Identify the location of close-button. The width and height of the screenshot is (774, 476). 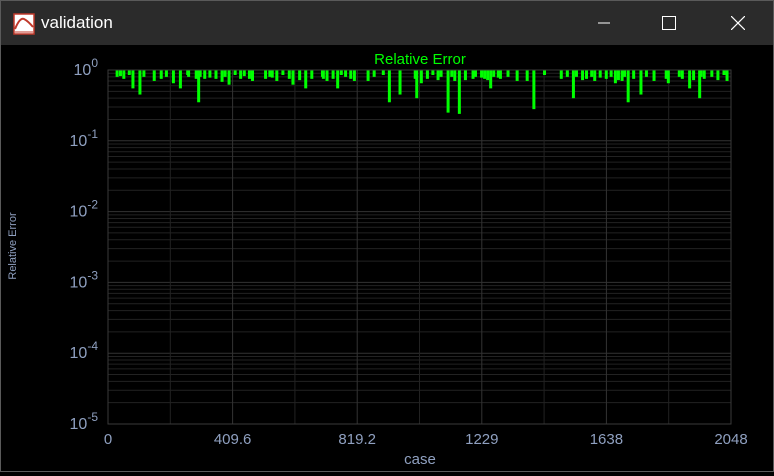
(738, 23).